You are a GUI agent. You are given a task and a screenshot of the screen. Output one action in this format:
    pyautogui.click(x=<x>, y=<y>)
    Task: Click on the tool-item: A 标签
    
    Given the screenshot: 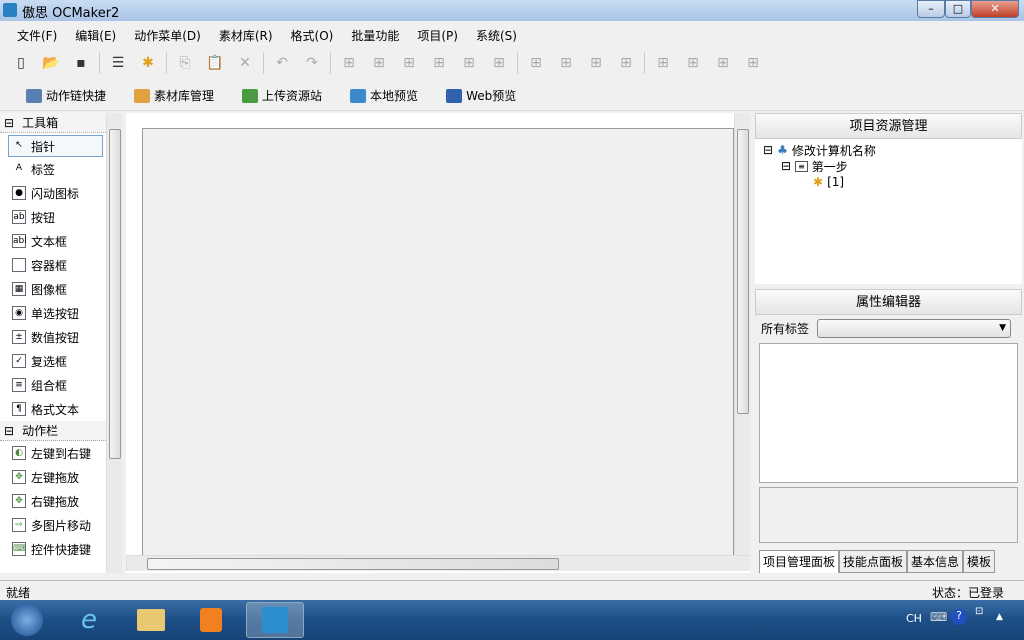 What is the action you would take?
    pyautogui.click(x=53, y=169)
    